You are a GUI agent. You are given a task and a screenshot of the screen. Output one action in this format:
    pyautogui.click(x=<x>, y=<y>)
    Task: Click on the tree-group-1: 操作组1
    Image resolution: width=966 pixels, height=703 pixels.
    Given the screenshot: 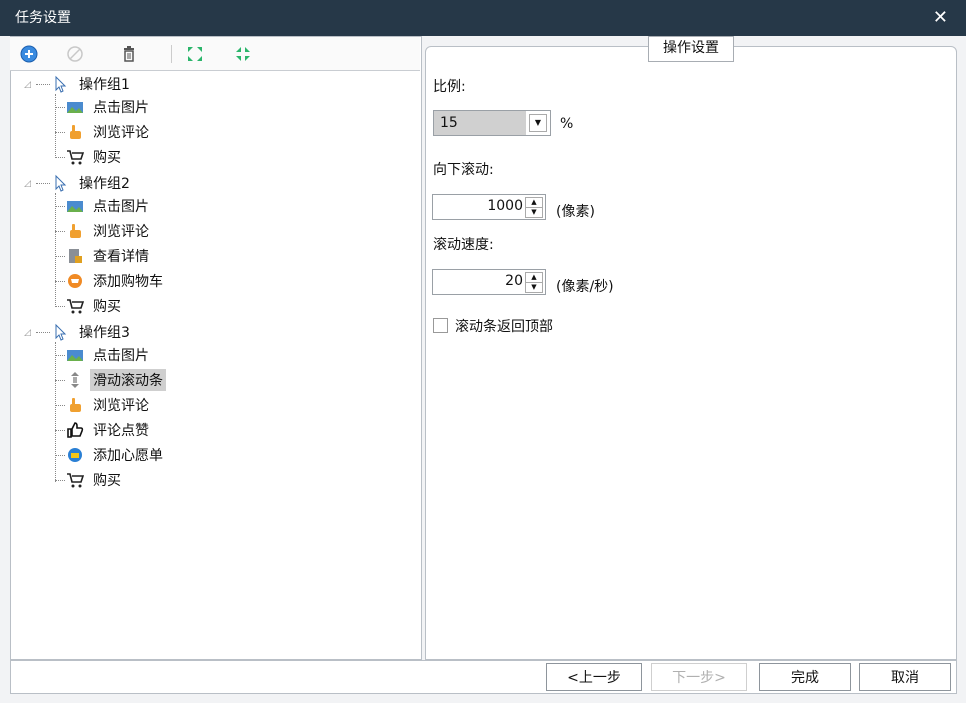 What is the action you would take?
    pyautogui.click(x=92, y=84)
    